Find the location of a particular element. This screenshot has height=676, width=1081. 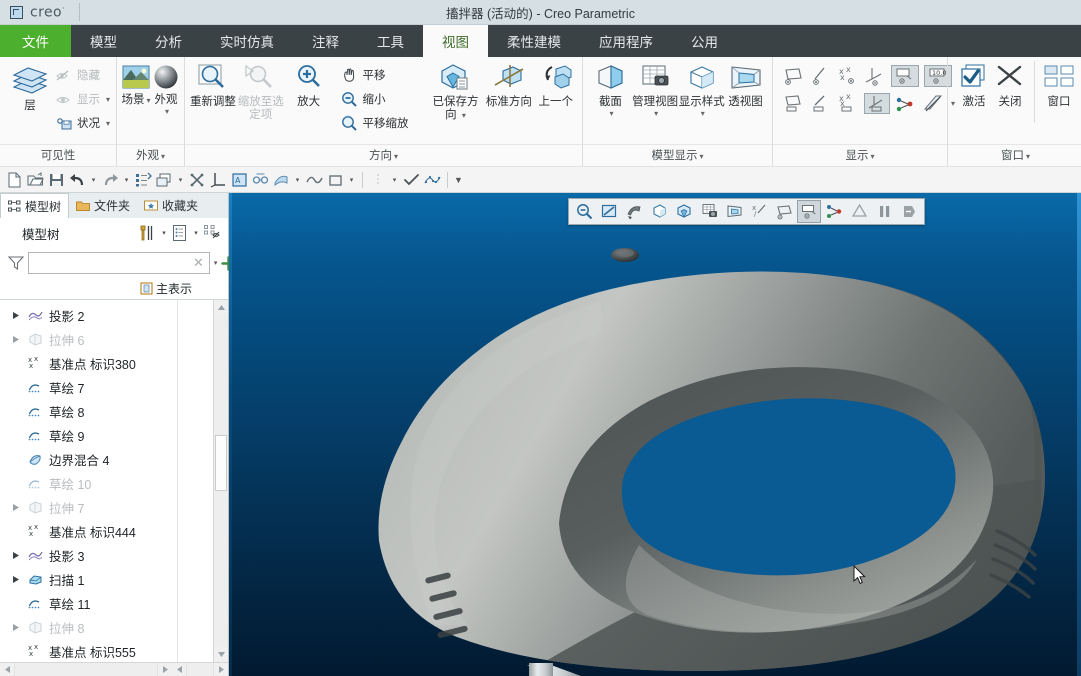

pause-icon is located at coordinates (884, 211).